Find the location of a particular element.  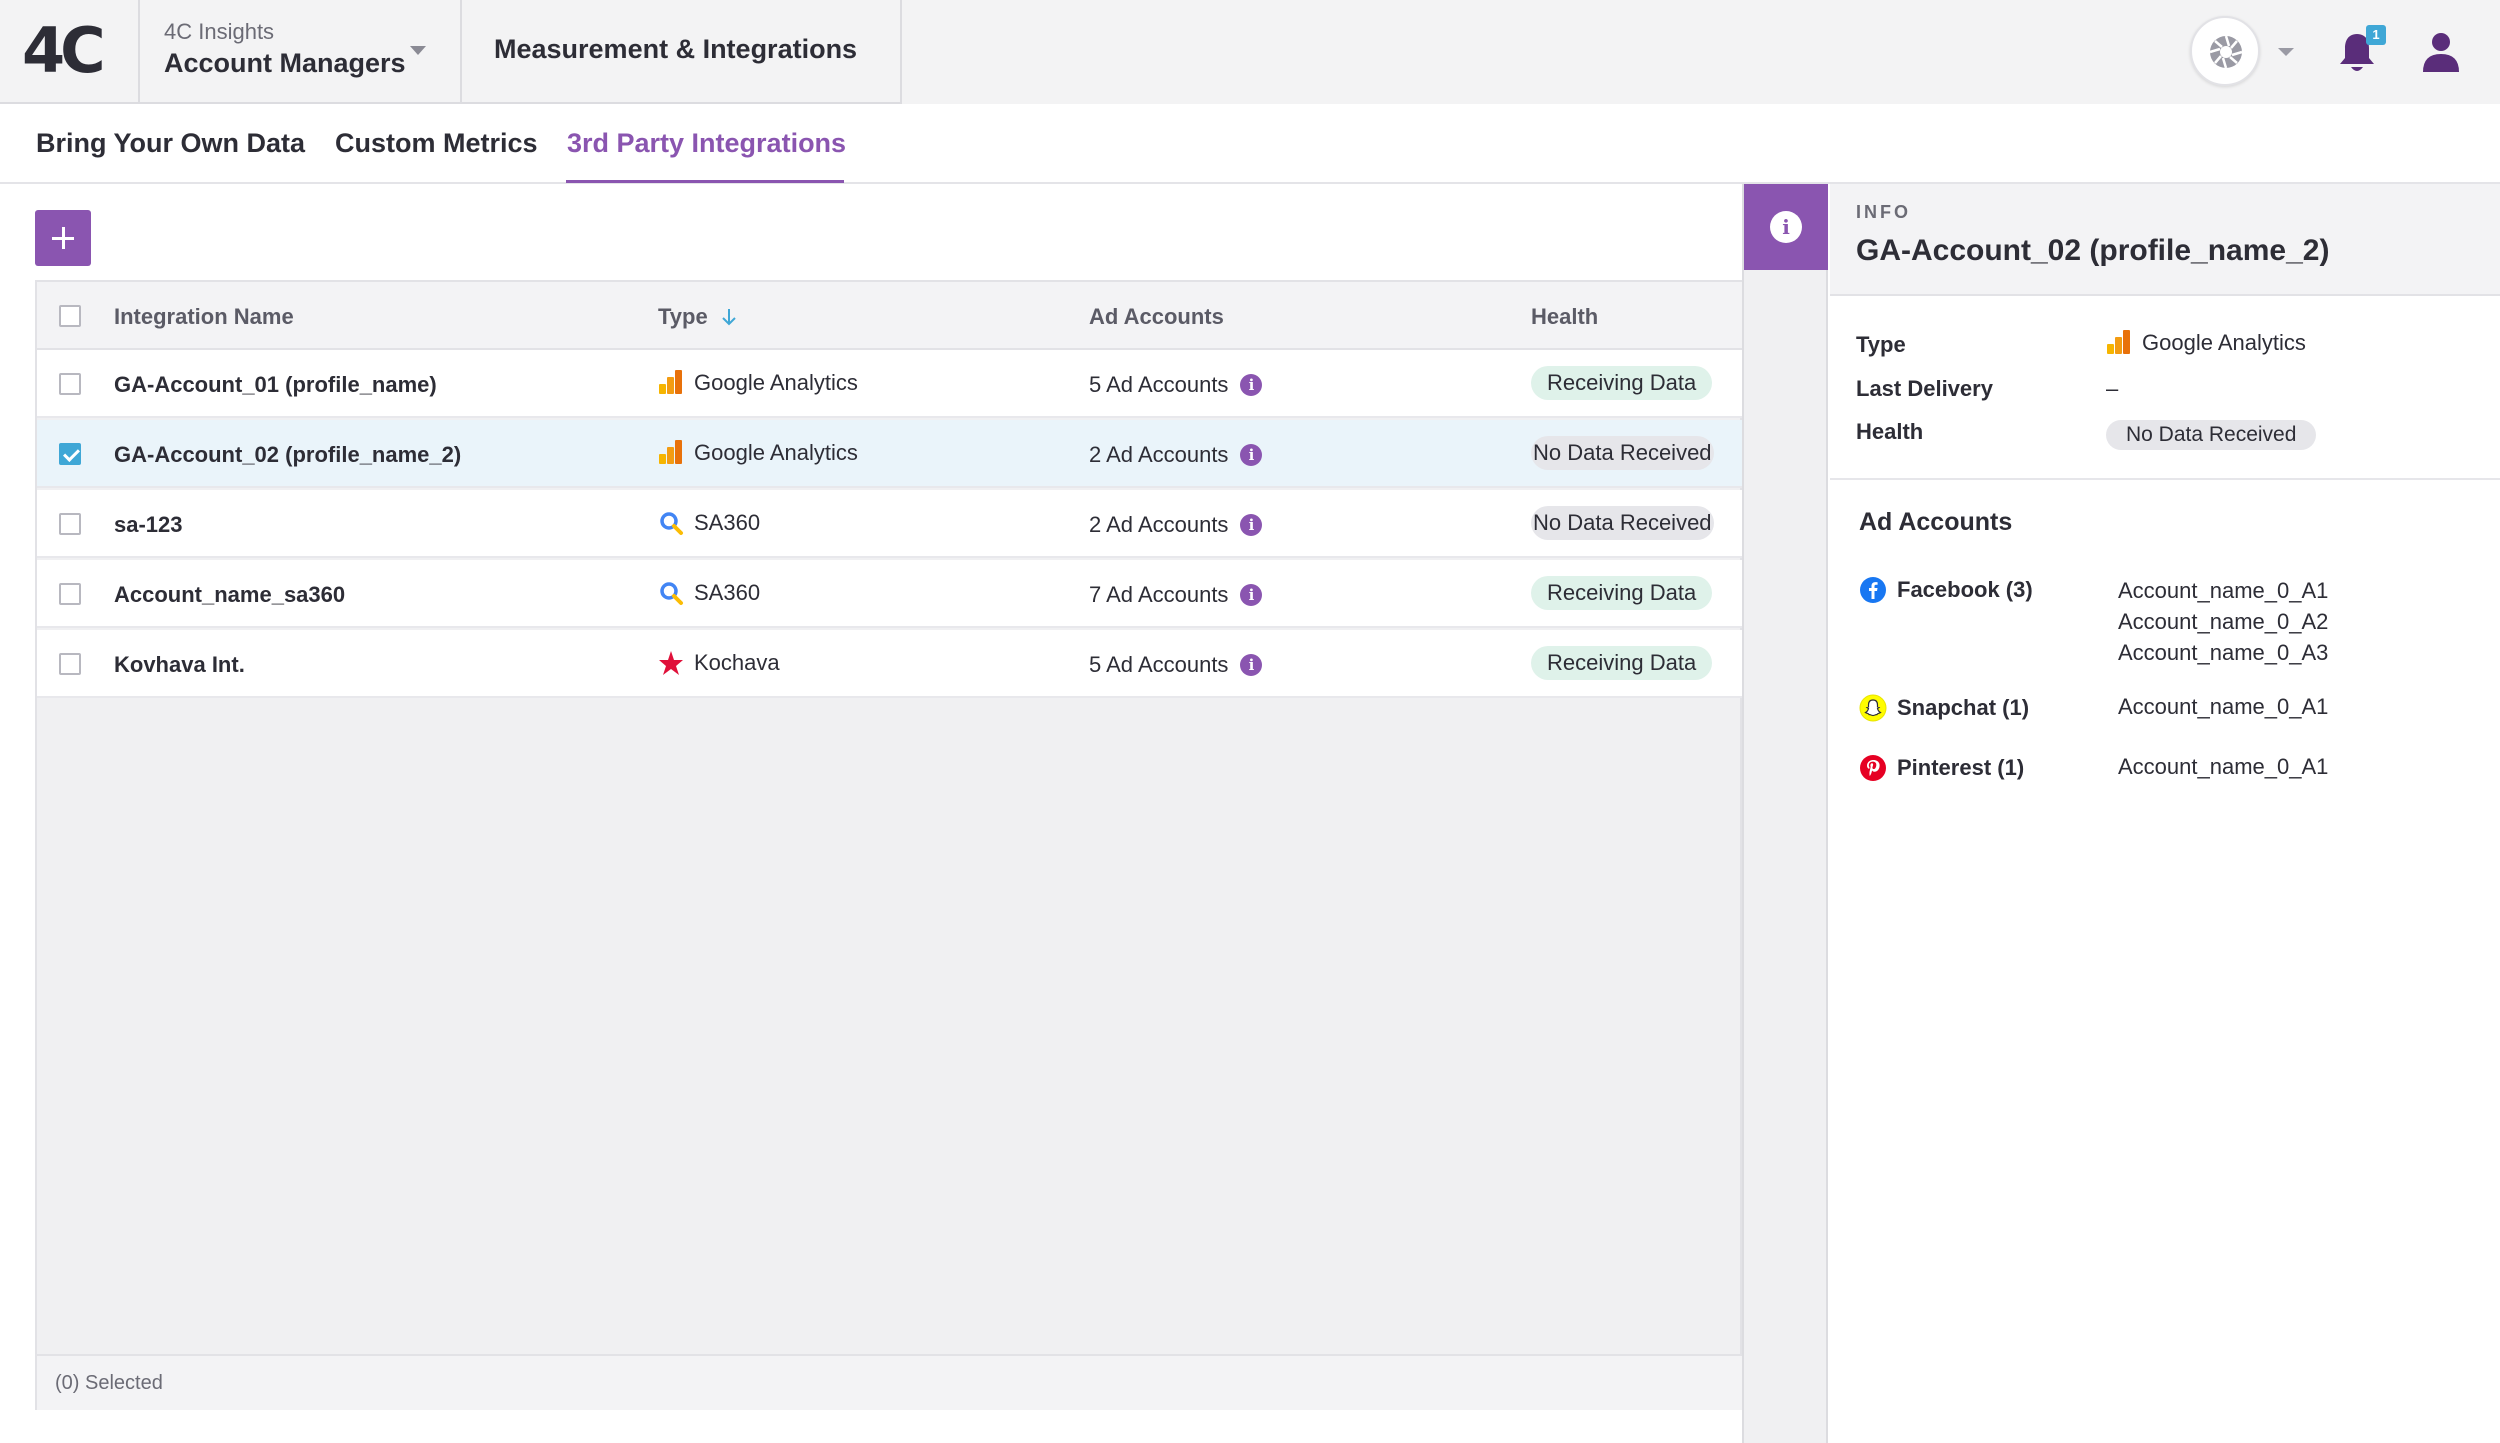

select-all-checkbox is located at coordinates (70, 316).